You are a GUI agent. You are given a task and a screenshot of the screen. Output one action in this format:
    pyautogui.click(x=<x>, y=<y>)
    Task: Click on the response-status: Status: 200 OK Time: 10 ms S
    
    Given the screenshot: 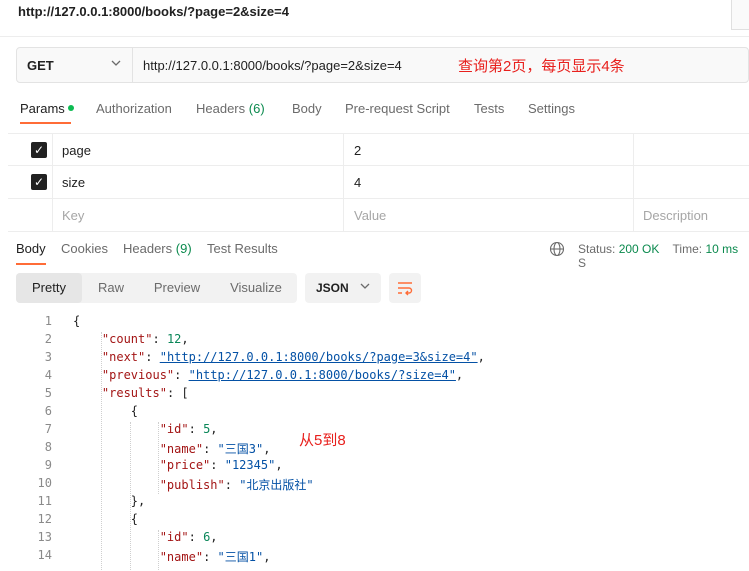 What is the action you would take?
    pyautogui.click(x=663, y=256)
    